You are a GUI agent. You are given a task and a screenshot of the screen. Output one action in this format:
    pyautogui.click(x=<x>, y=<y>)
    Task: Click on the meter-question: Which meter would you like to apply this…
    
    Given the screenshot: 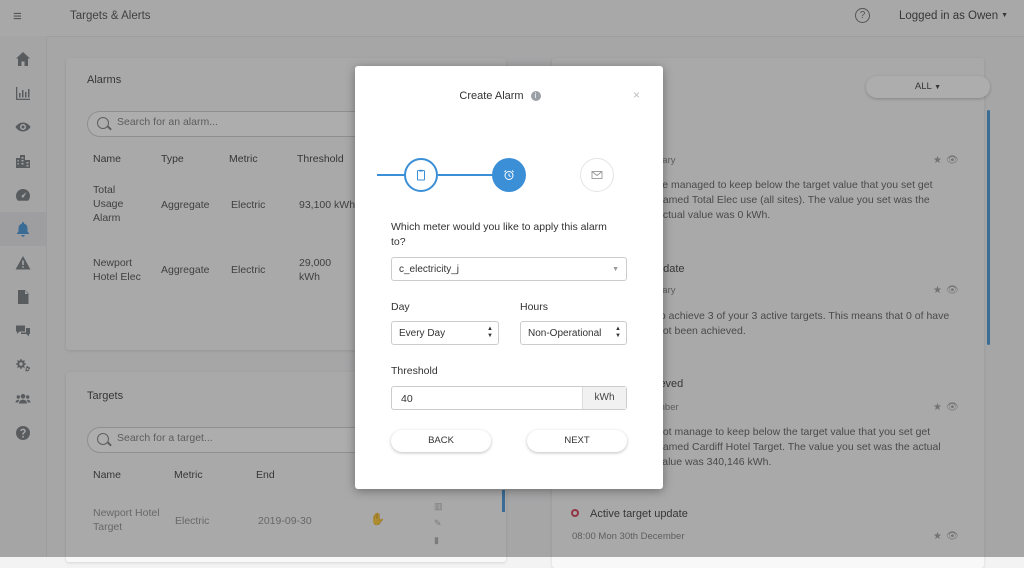 What is the action you would take?
    pyautogui.click(x=499, y=234)
    